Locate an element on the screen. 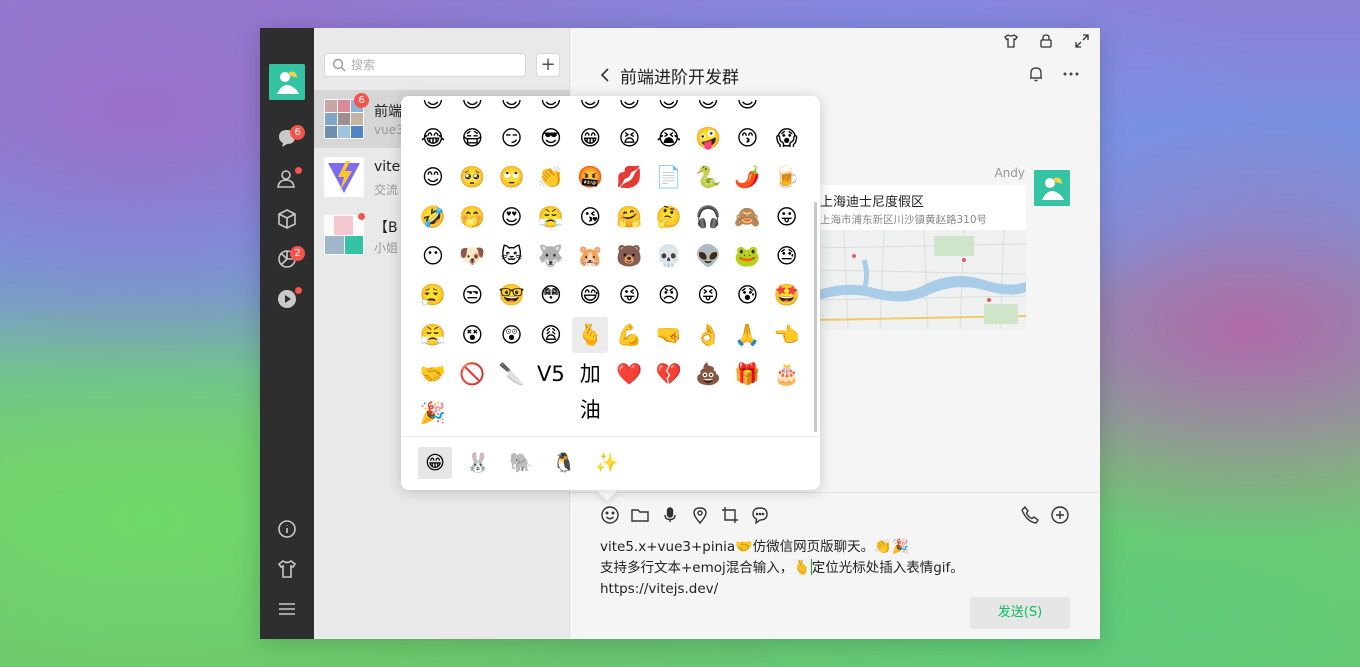 The image size is (1360, 667). emoji-icon is located at coordinates (610, 515).